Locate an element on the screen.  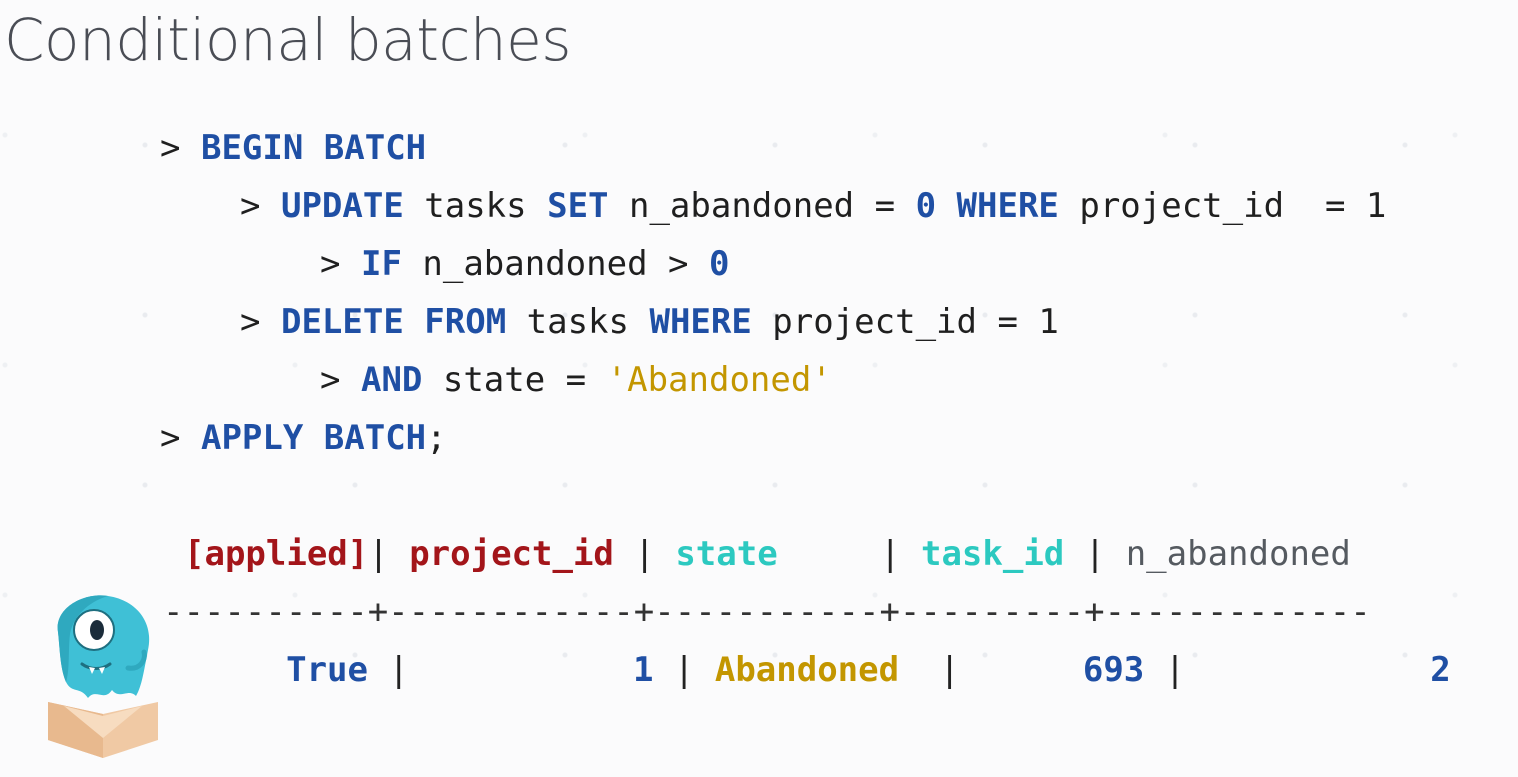
column-header: state is located at coordinates (726, 554).